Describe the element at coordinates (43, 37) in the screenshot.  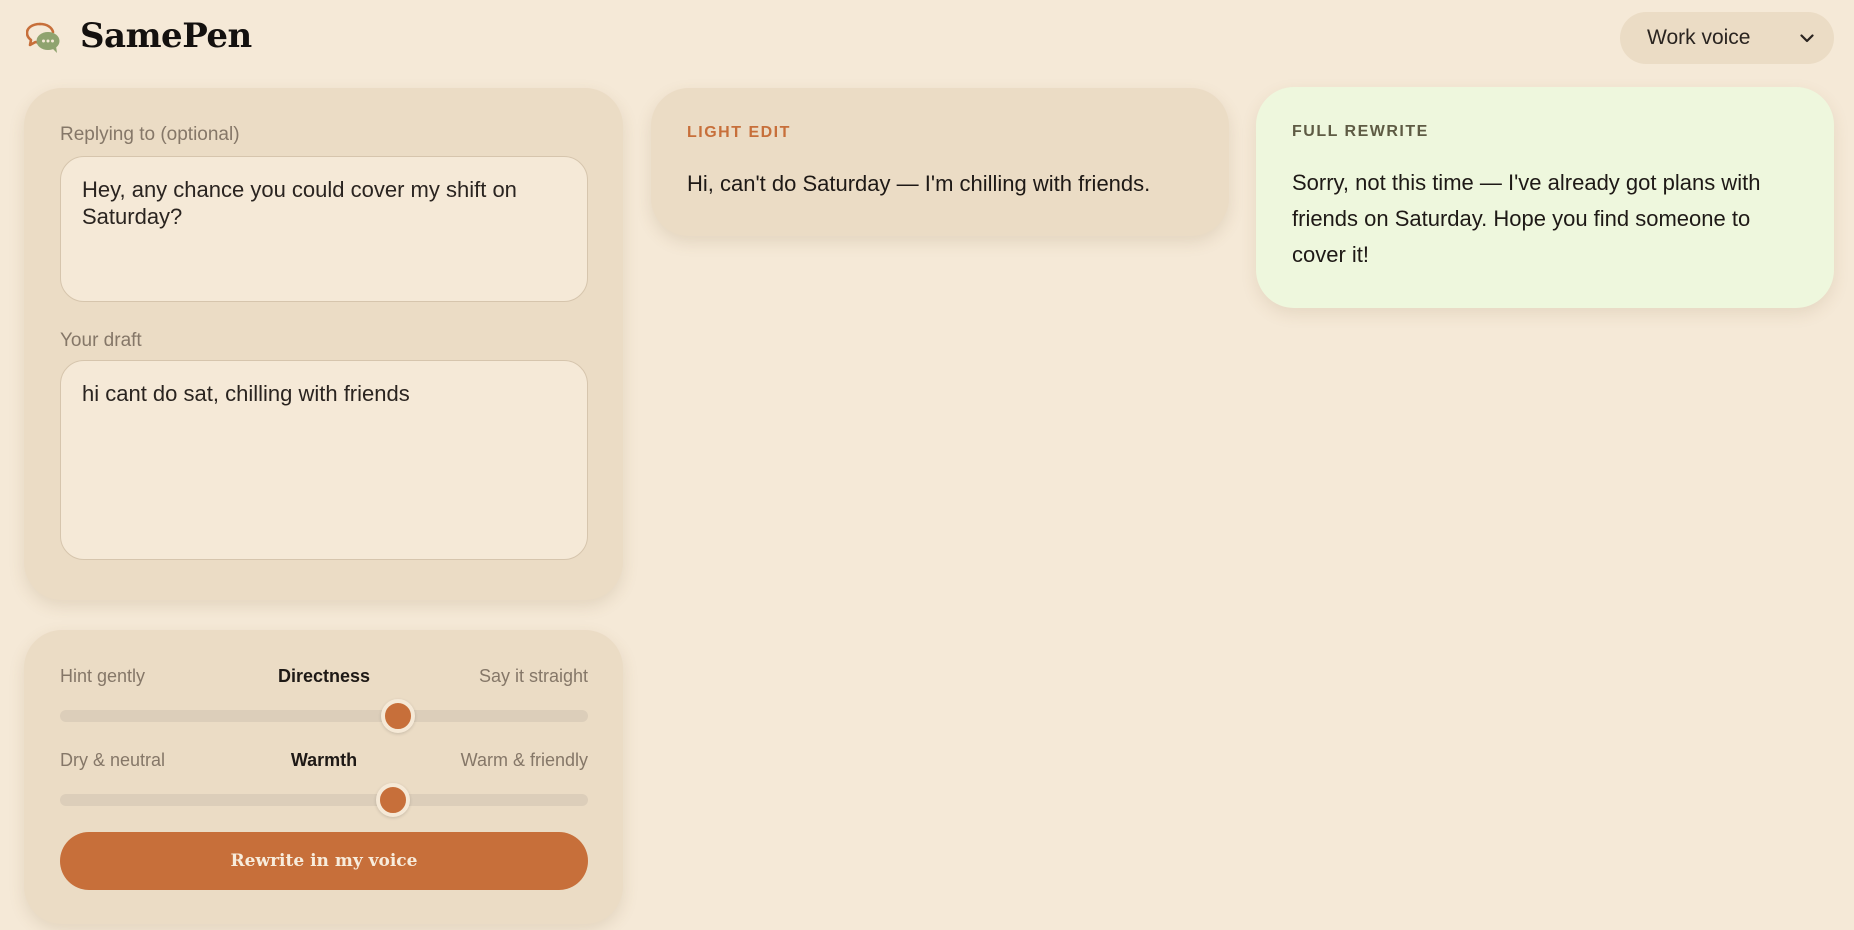
I see `chat-bubbles-icon` at that location.